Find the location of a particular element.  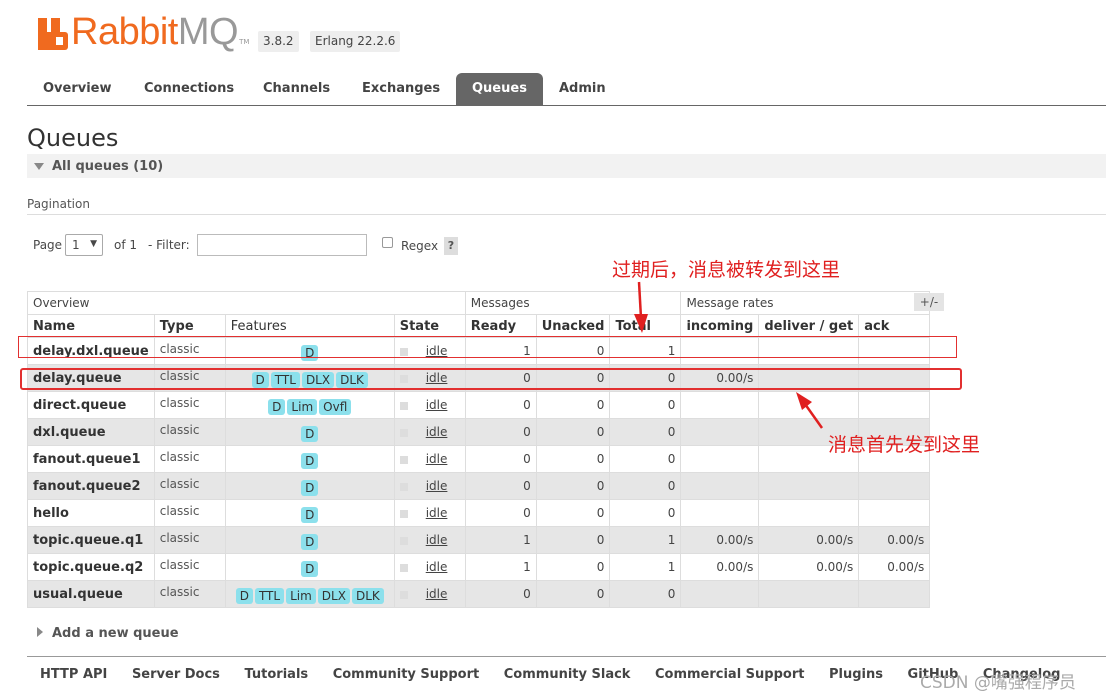

column-header-name: Name is located at coordinates (91, 326).